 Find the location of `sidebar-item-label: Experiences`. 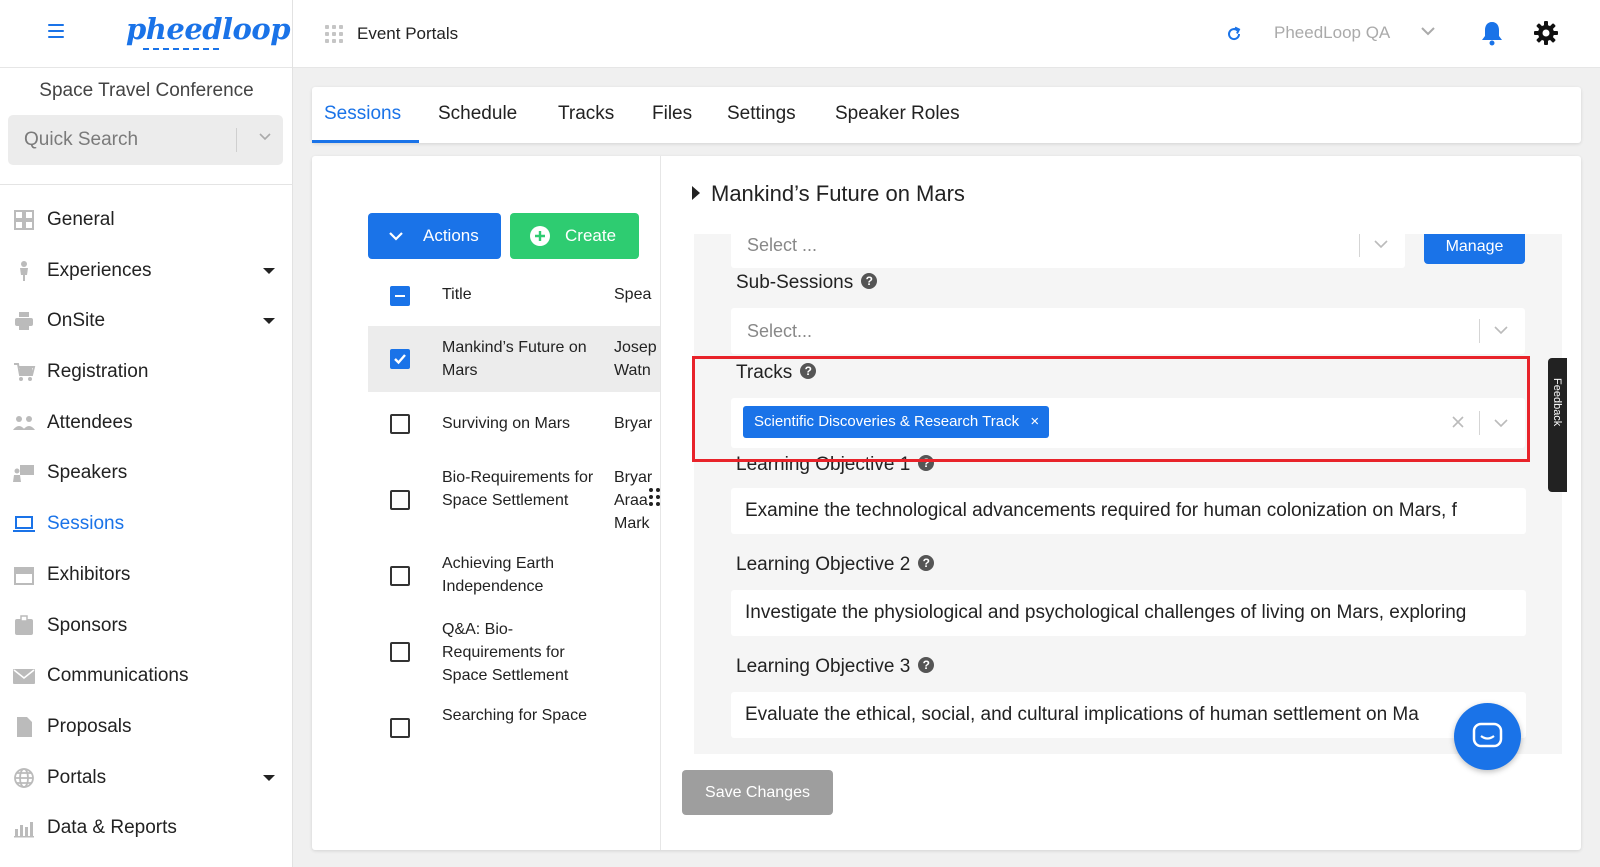

sidebar-item-label: Experiences is located at coordinates (99, 270).